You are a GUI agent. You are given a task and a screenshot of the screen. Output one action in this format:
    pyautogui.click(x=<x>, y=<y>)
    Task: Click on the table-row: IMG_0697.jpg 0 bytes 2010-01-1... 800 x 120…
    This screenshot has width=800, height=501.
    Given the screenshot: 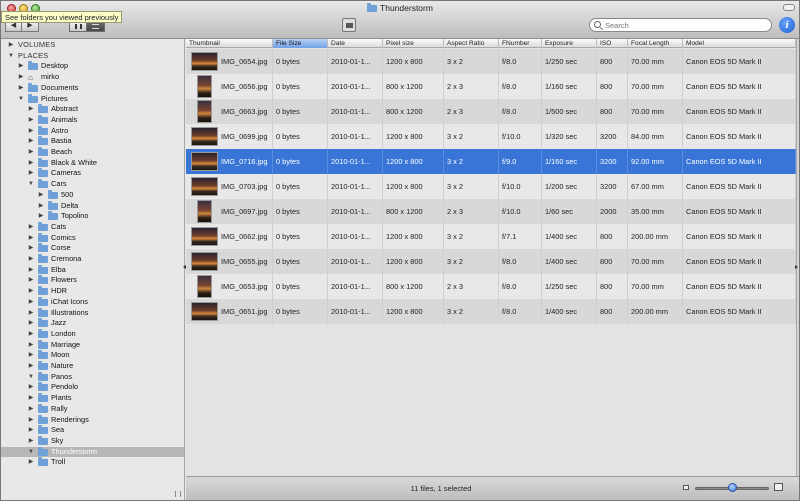 What is the action you would take?
    pyautogui.click(x=491, y=211)
    